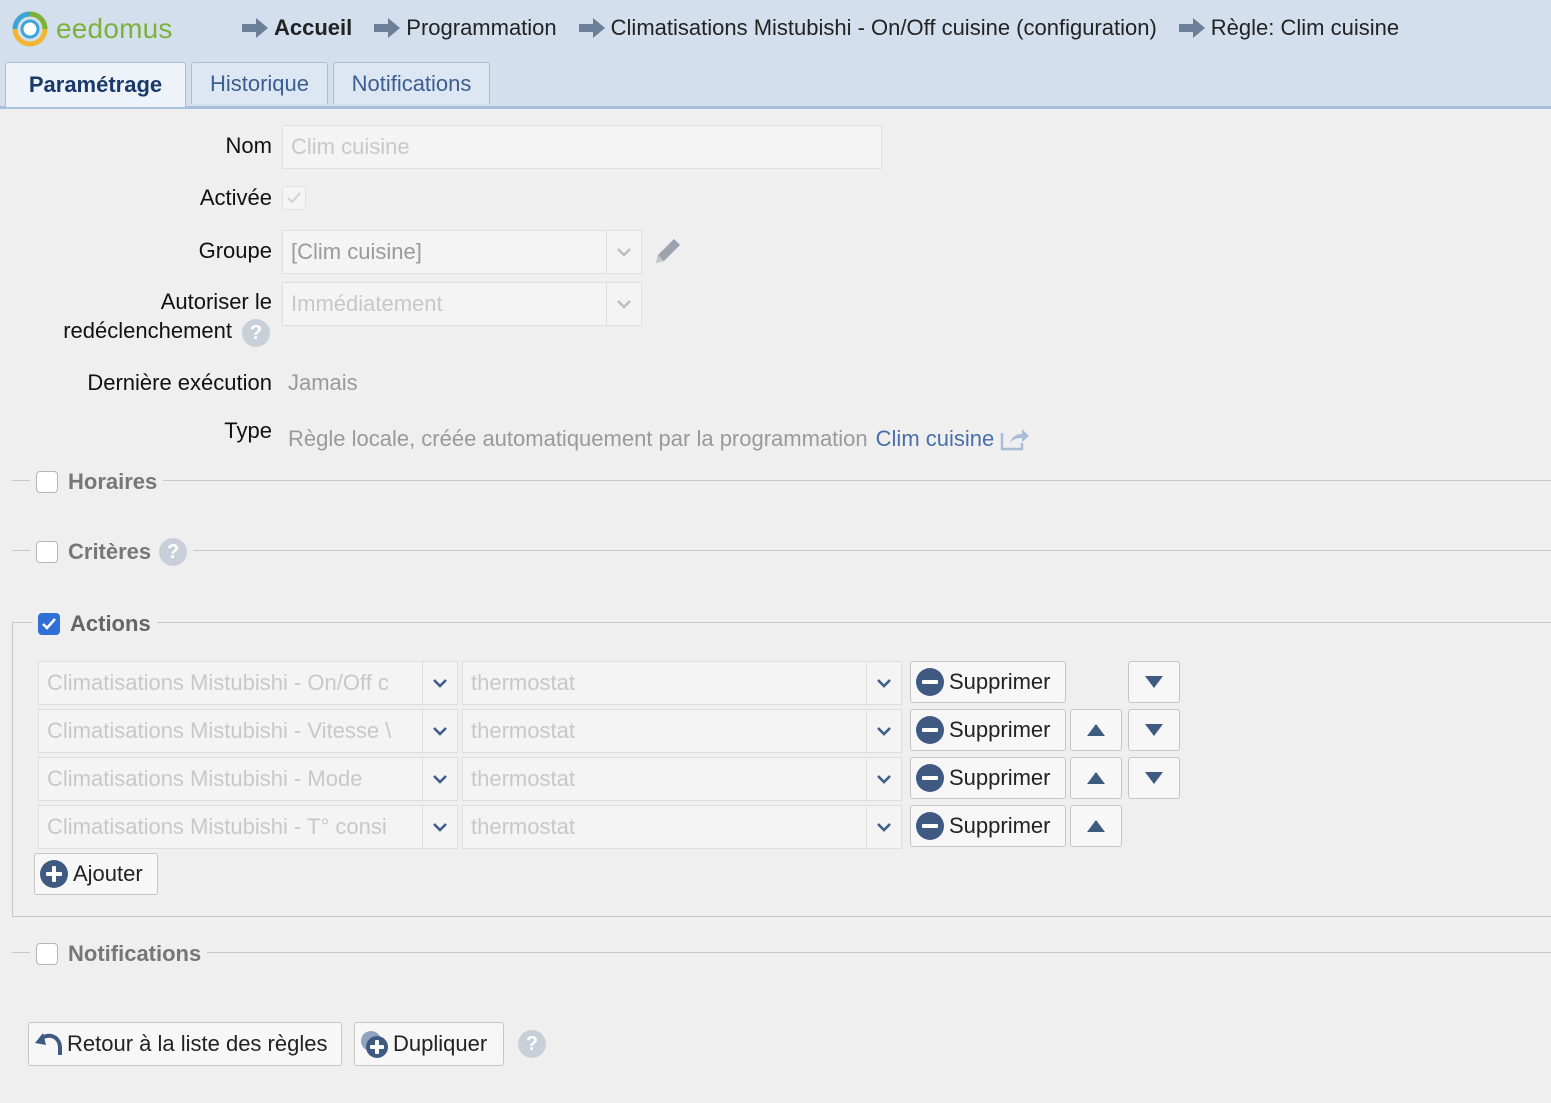 The height and width of the screenshot is (1103, 1551). I want to click on external-link-icon, so click(1015, 439).